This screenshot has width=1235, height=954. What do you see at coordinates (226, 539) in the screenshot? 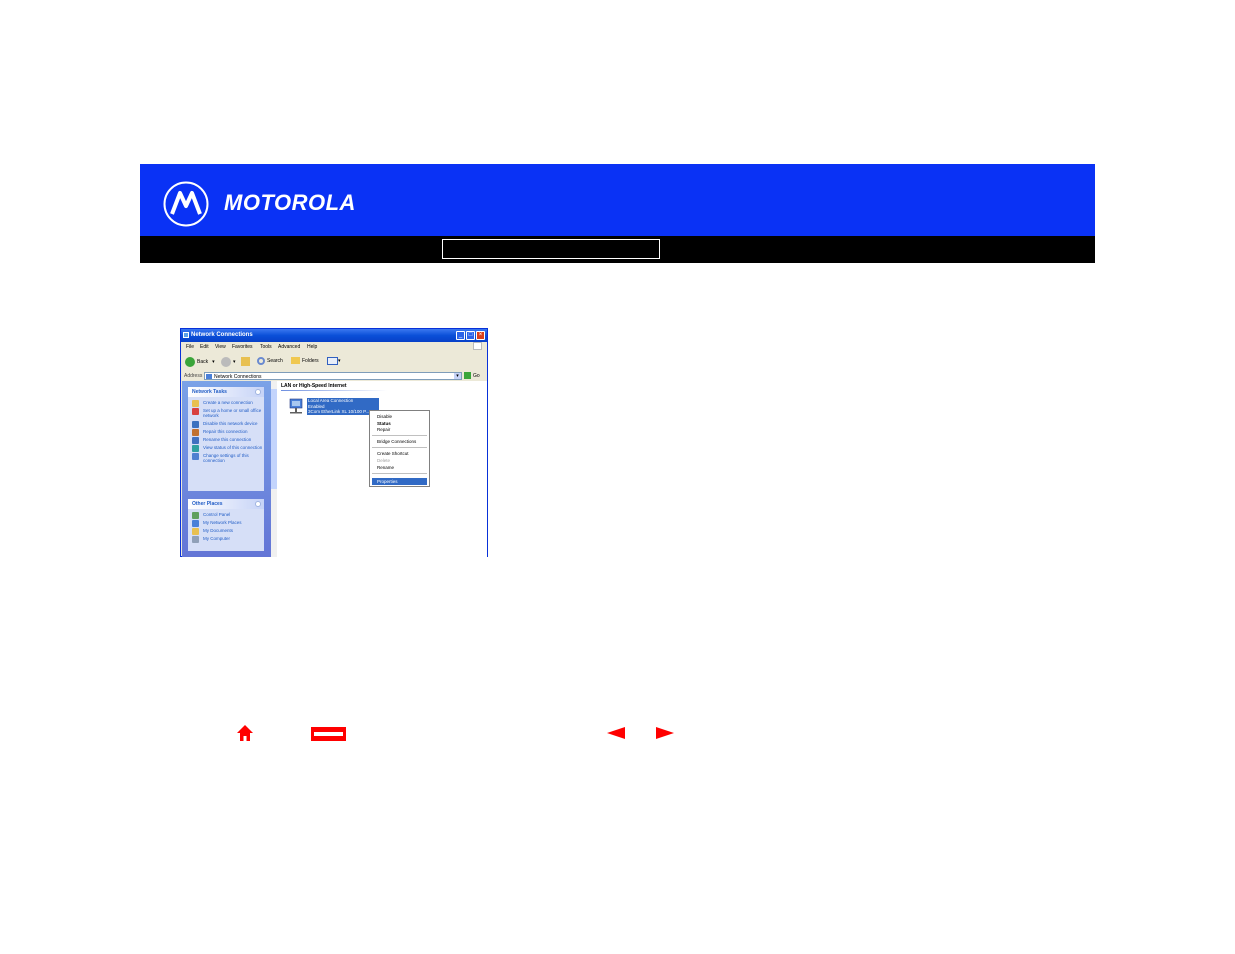
I see `place-my-computer: My Computer` at bounding box center [226, 539].